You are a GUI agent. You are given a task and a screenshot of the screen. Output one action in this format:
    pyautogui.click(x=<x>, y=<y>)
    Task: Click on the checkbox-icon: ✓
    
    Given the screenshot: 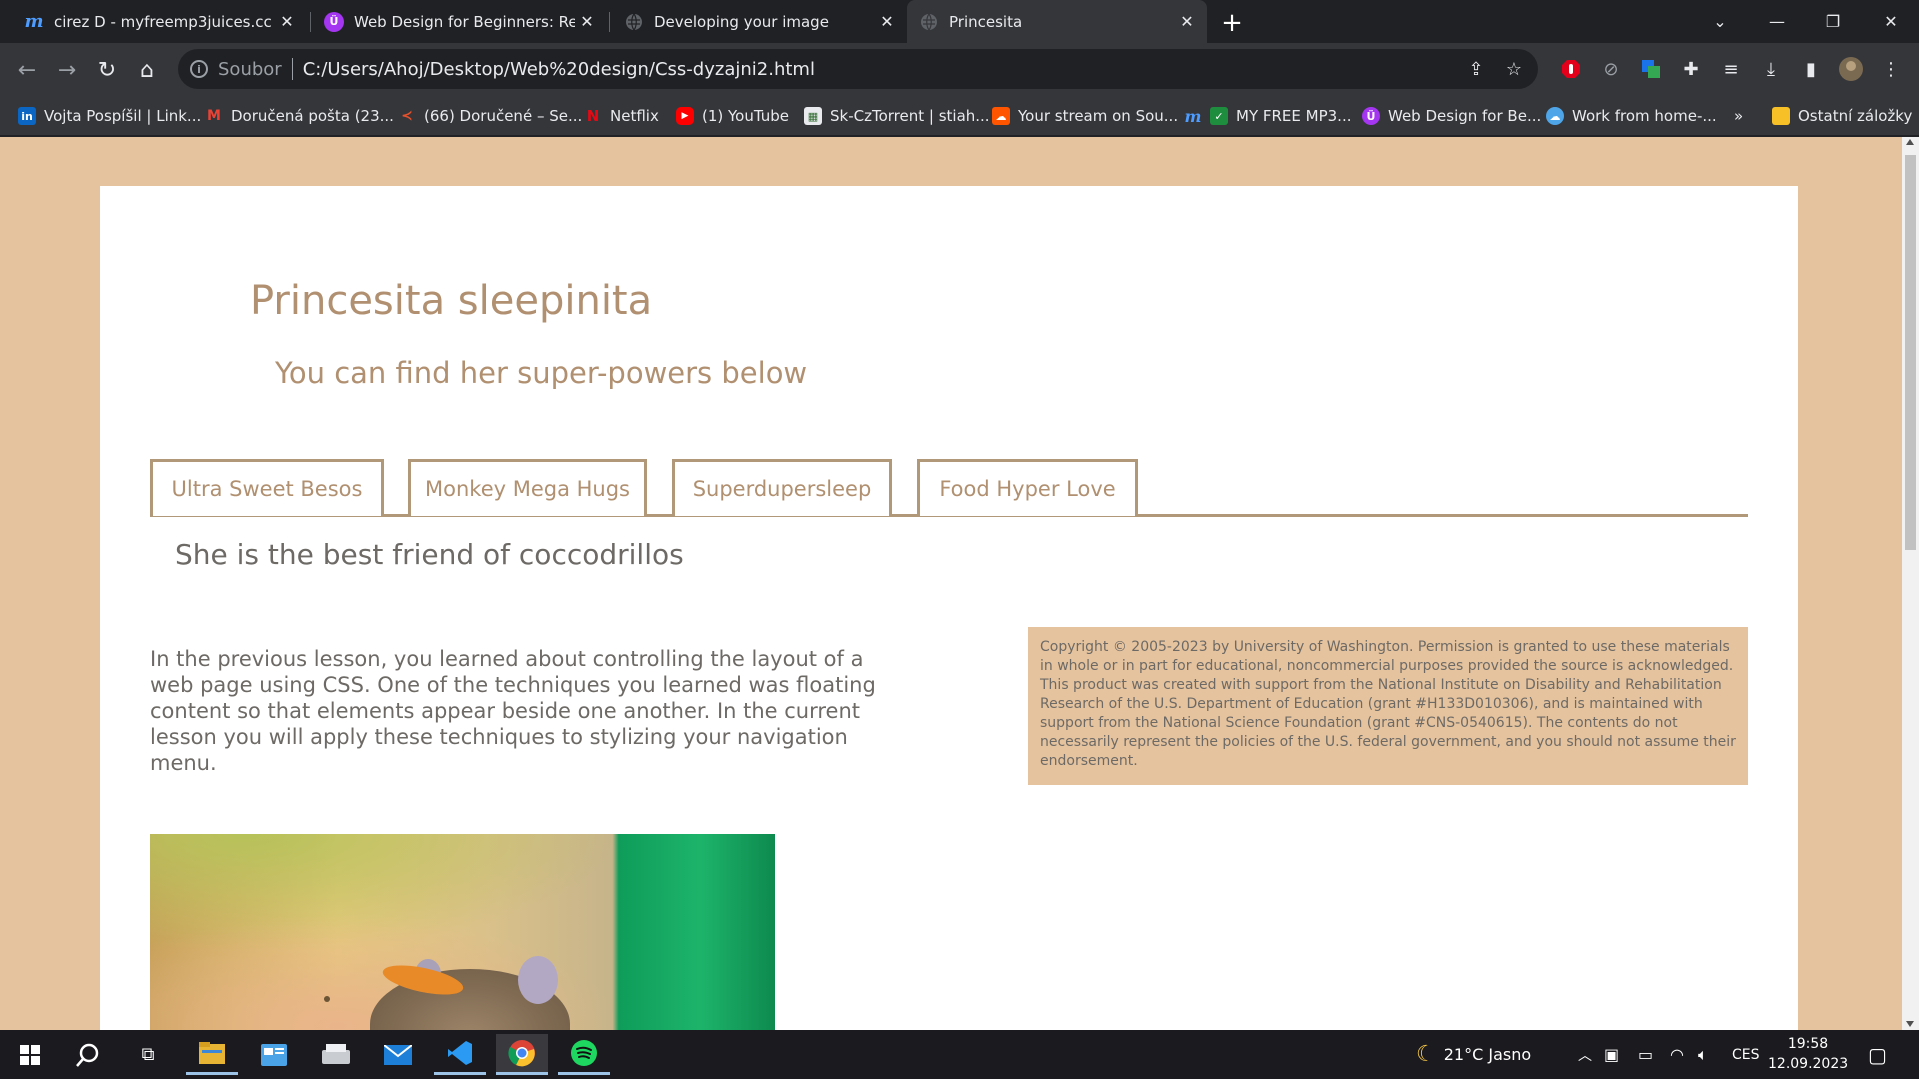 What is the action you would take?
    pyautogui.click(x=1219, y=116)
    